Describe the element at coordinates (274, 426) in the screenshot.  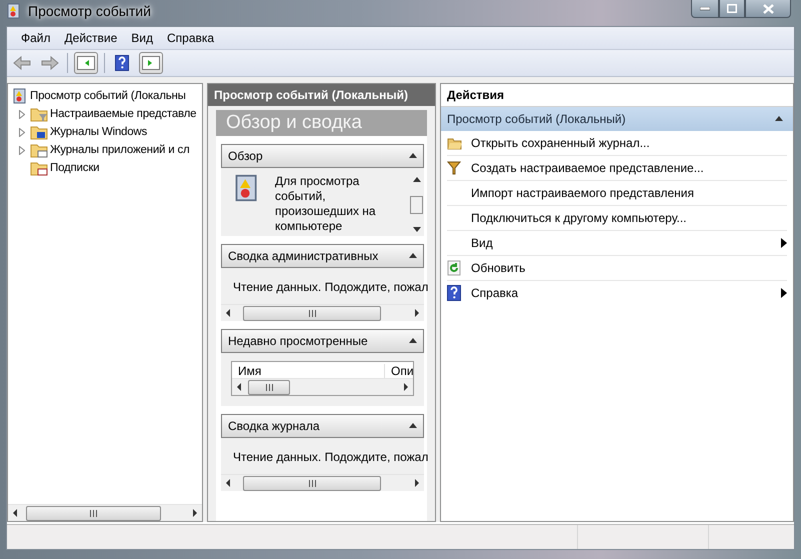
I see `section-title: Сводка журнала` at that location.